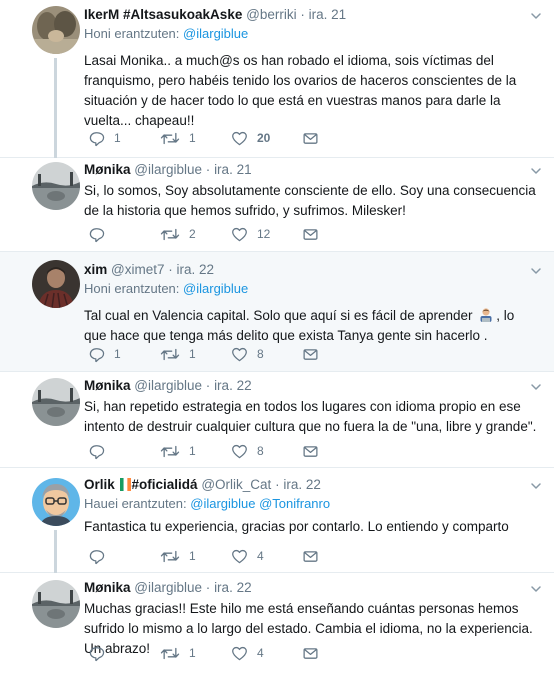  What do you see at coordinates (260, 451) in the screenshot?
I see `like-count: 8` at bounding box center [260, 451].